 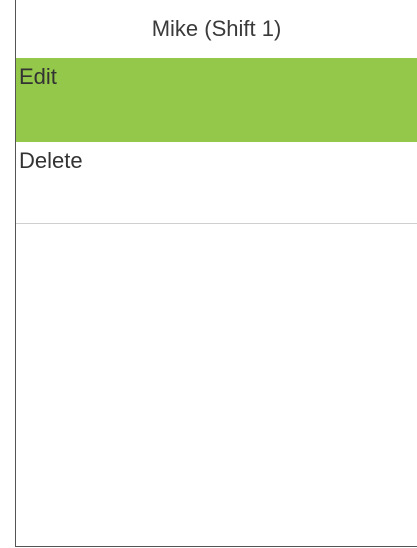 I want to click on page-title-text: Mike (Shift 1), so click(x=216, y=28).